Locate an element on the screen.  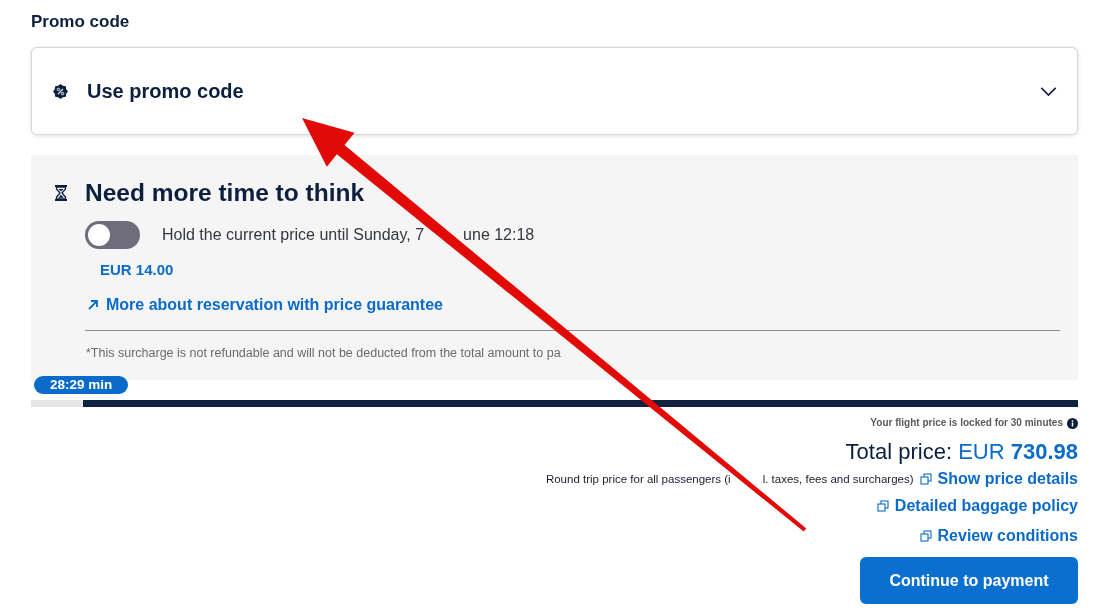
hold-price-switch is located at coordinates (112, 235).